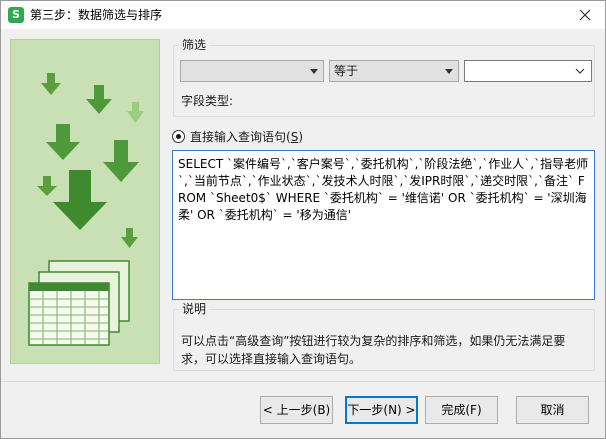  Describe the element at coordinates (552, 410) in the screenshot. I see `cancel-button: 取消` at that location.